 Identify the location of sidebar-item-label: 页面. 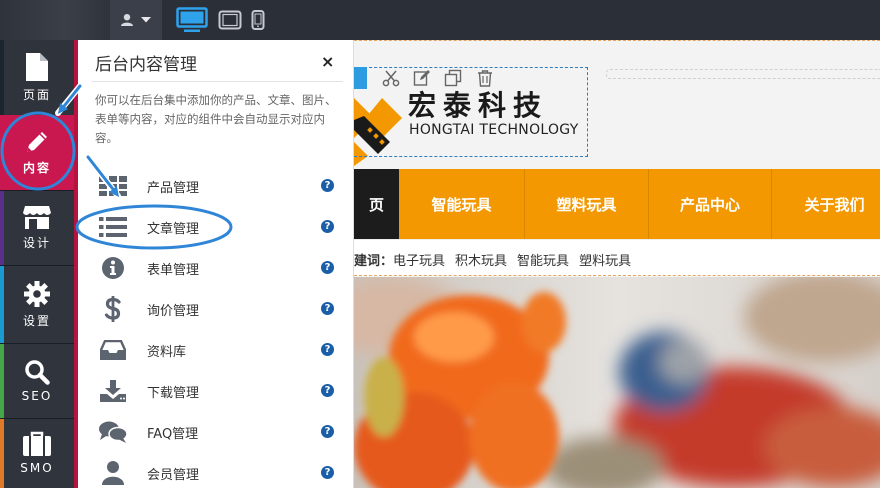
(36, 95).